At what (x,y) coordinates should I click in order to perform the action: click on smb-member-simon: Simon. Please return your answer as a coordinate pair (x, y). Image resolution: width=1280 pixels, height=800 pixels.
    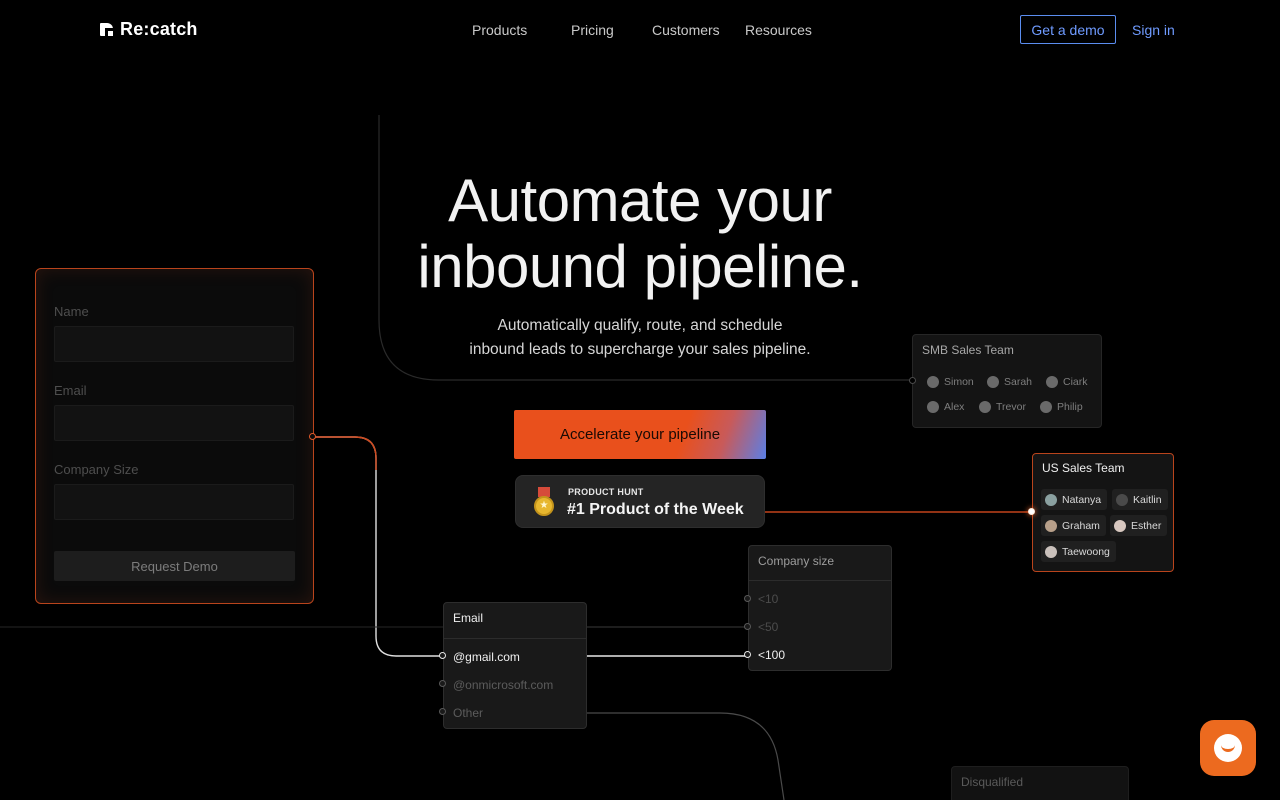
    Looking at the image, I should click on (951, 381).